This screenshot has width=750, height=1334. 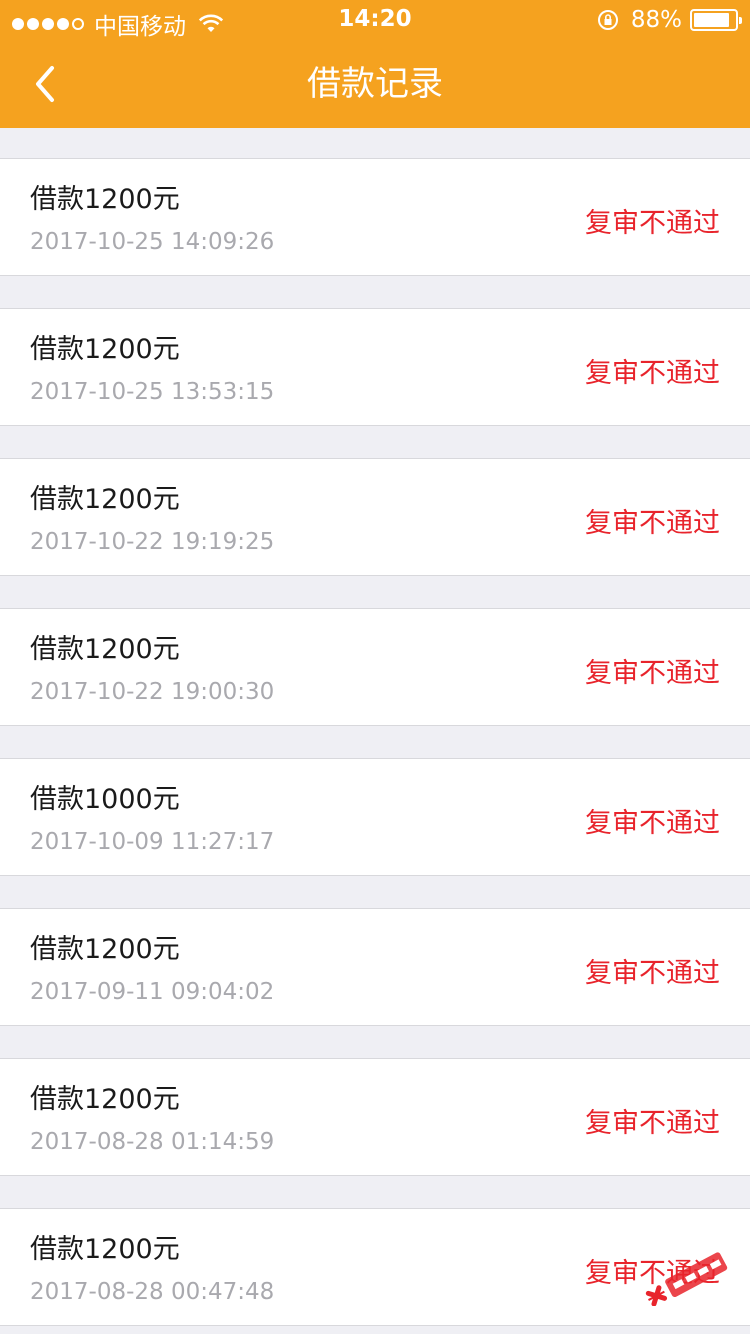 What do you see at coordinates (375, 84) in the screenshot?
I see `page-title: 借款记录` at bounding box center [375, 84].